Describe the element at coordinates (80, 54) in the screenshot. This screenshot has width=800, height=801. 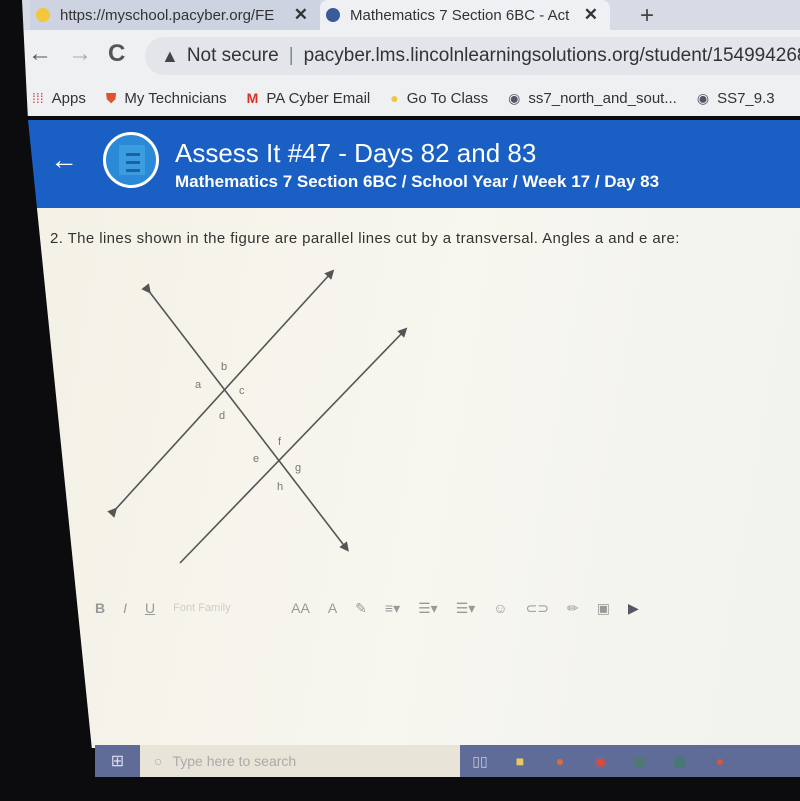
I see `forward-button: →` at that location.